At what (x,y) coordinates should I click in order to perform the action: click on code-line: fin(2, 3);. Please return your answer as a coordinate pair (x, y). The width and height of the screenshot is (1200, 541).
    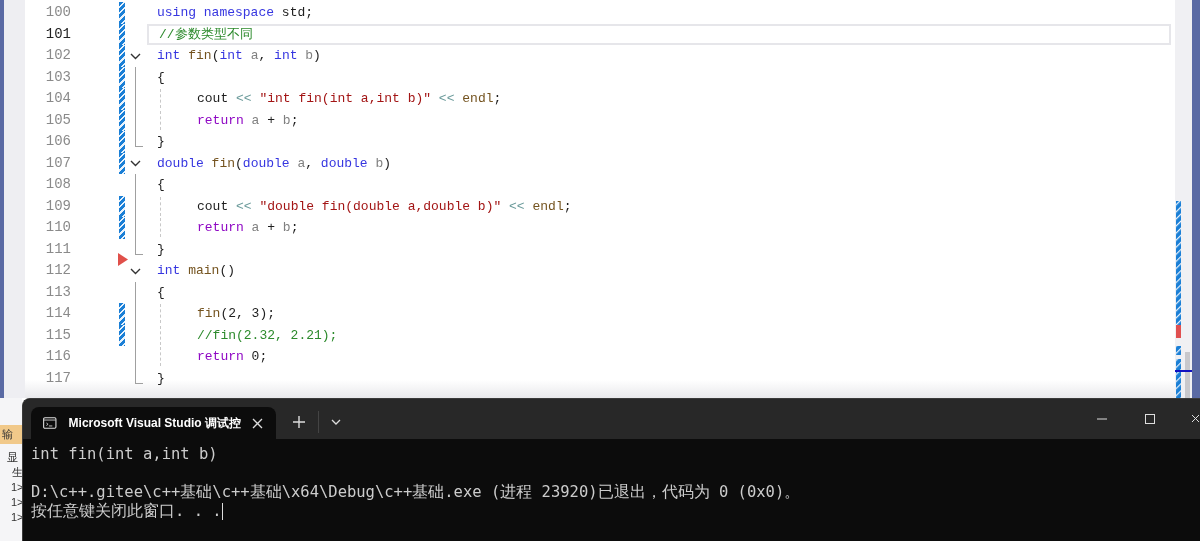
    Looking at the image, I should click on (236, 314).